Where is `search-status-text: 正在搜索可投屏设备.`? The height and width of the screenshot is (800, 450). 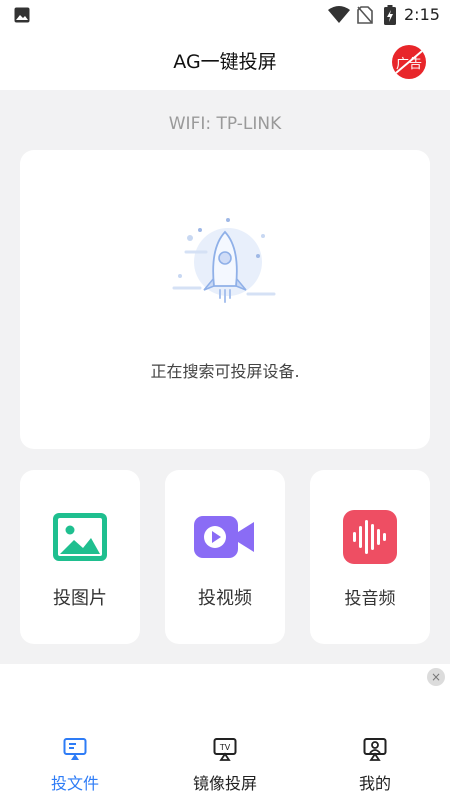
search-status-text: 正在搜索可投屏设备. is located at coordinates (225, 371).